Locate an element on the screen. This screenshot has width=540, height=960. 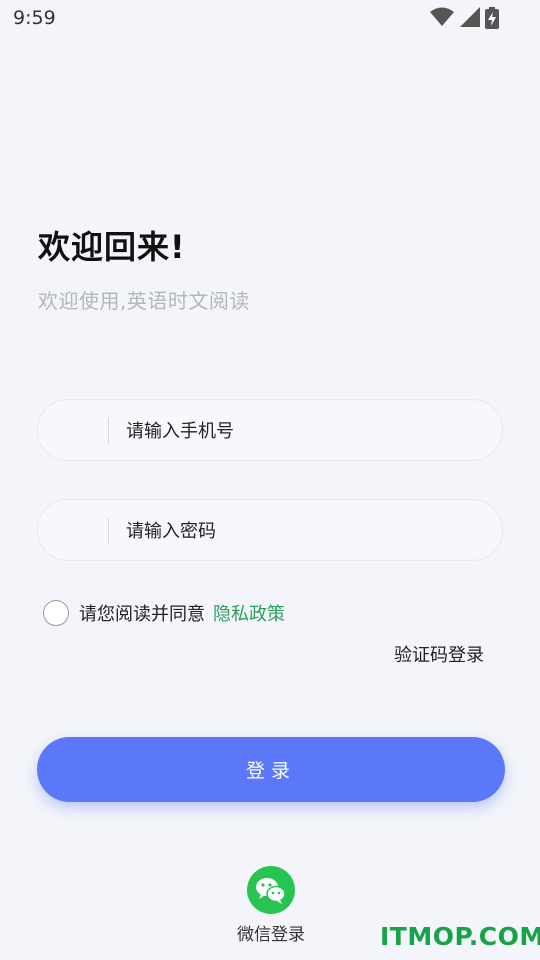
password-field-divider is located at coordinates (108, 531).